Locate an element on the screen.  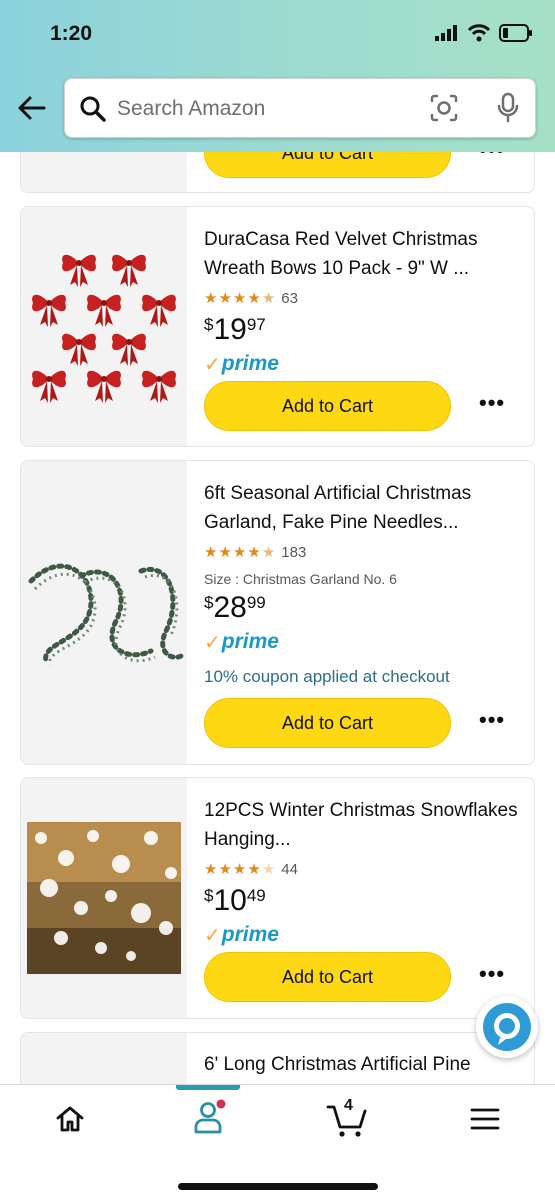
wifi-icon is located at coordinates (479, 33).